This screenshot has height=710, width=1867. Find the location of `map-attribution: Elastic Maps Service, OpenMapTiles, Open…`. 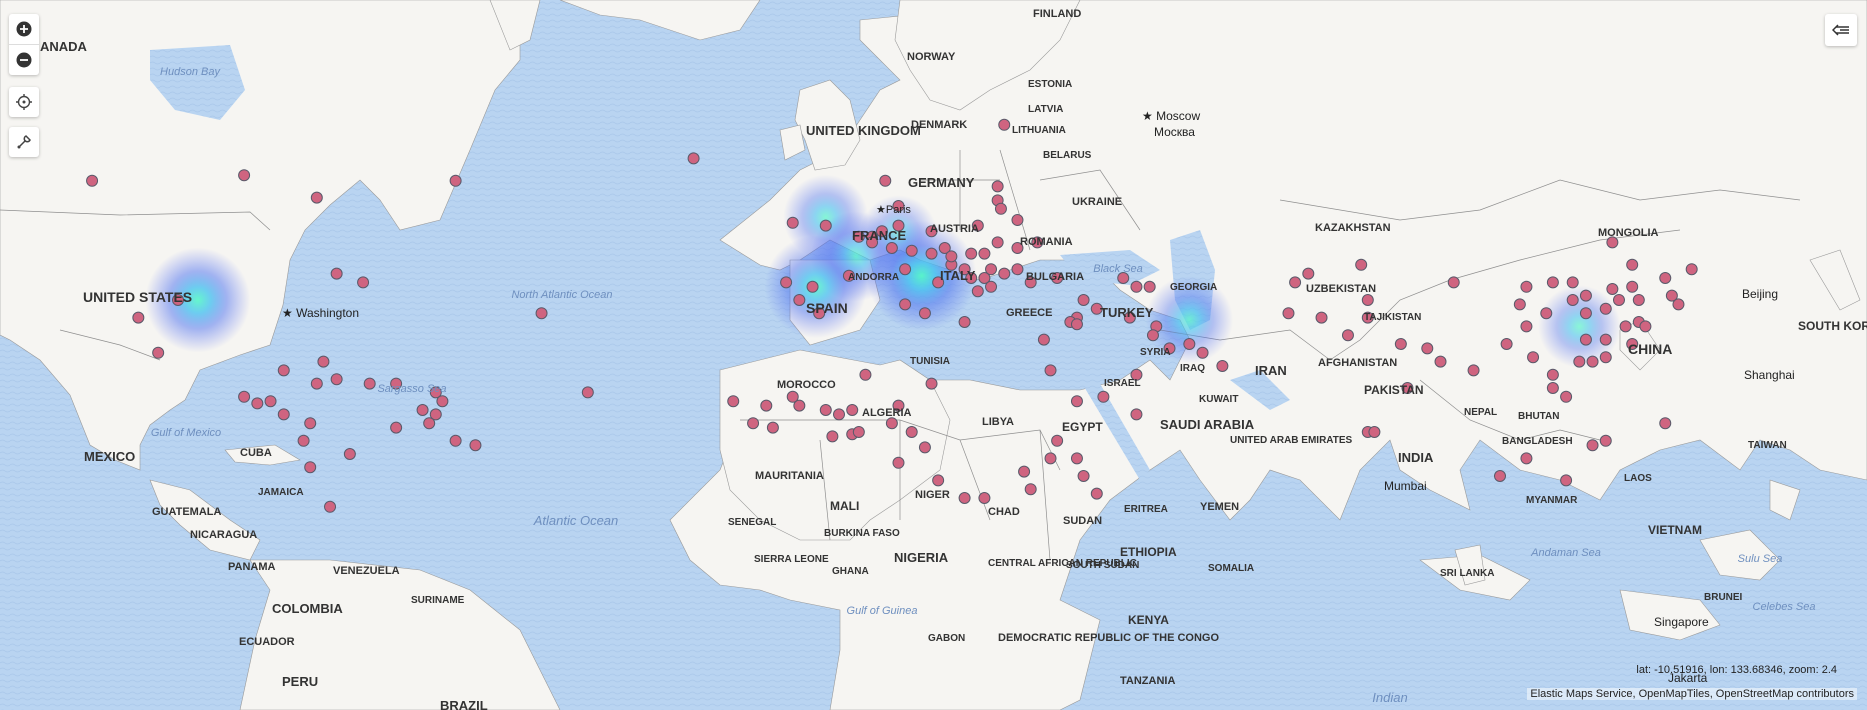

map-attribution: Elastic Maps Service, OpenMapTiles, Open… is located at coordinates (1692, 694).